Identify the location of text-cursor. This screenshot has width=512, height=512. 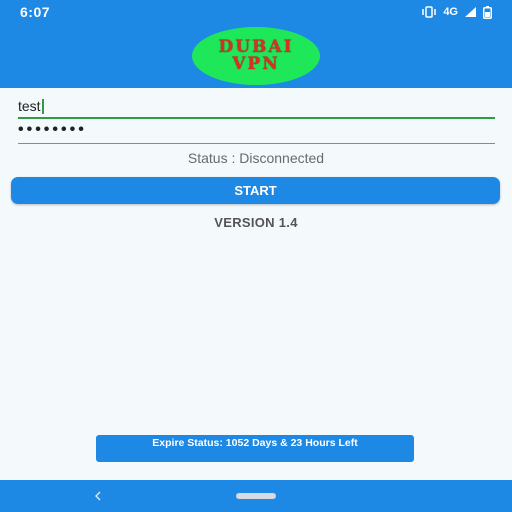
(42, 106).